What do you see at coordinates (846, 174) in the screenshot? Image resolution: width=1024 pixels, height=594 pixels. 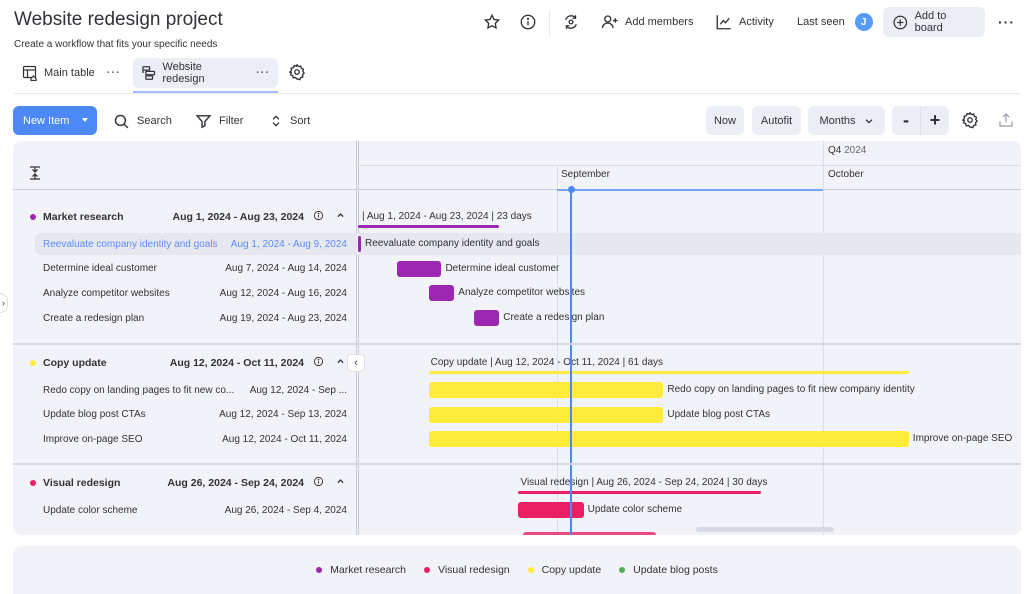 I see `month-header-october: October` at bounding box center [846, 174].